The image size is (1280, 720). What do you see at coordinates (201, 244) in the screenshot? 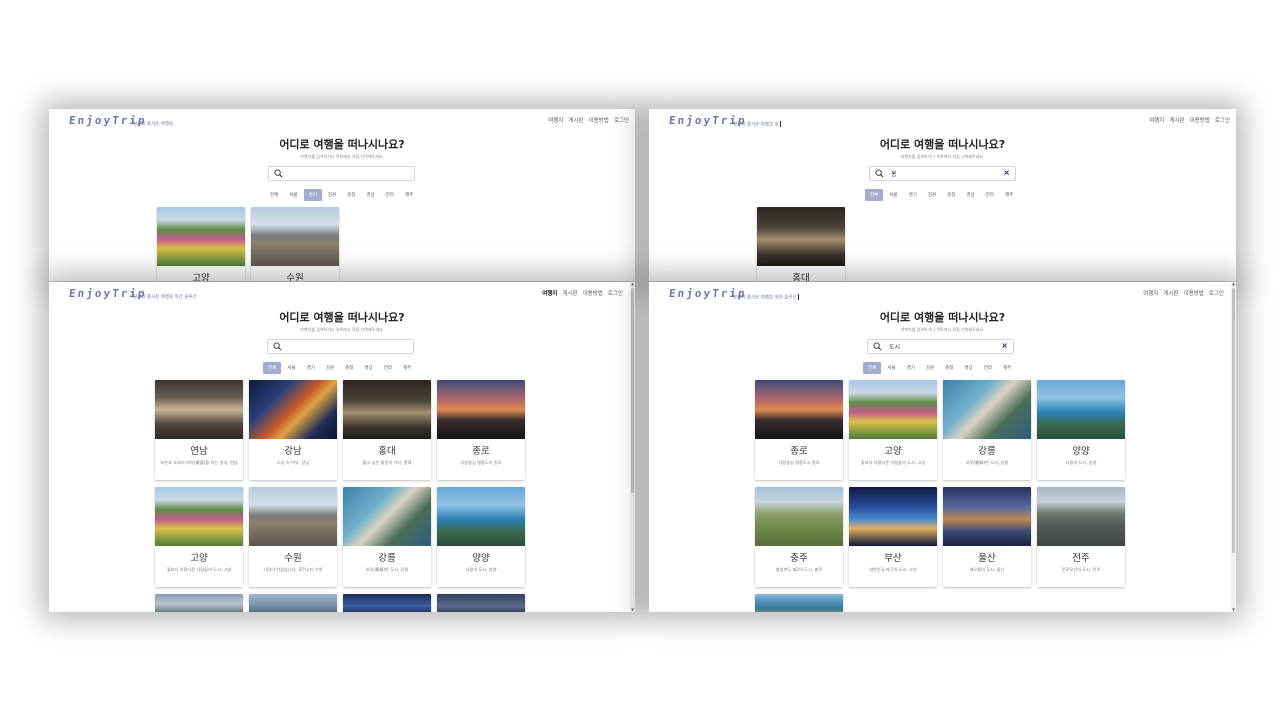
I see `destination-card: 고양` at bounding box center [201, 244].